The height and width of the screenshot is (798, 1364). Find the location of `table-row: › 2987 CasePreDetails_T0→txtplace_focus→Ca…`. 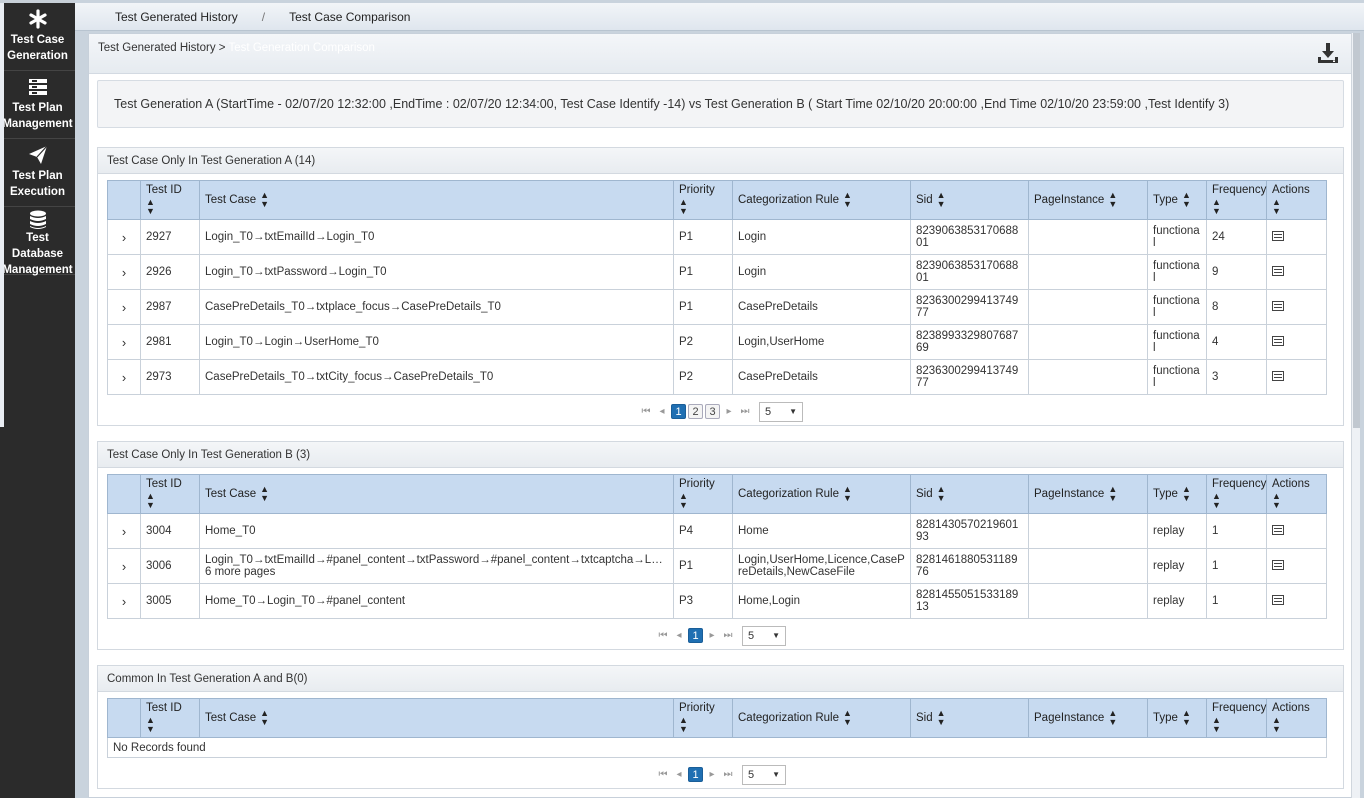

table-row: › 2987 CasePreDetails_T0→txtplace_focus→Ca… is located at coordinates (717, 307).